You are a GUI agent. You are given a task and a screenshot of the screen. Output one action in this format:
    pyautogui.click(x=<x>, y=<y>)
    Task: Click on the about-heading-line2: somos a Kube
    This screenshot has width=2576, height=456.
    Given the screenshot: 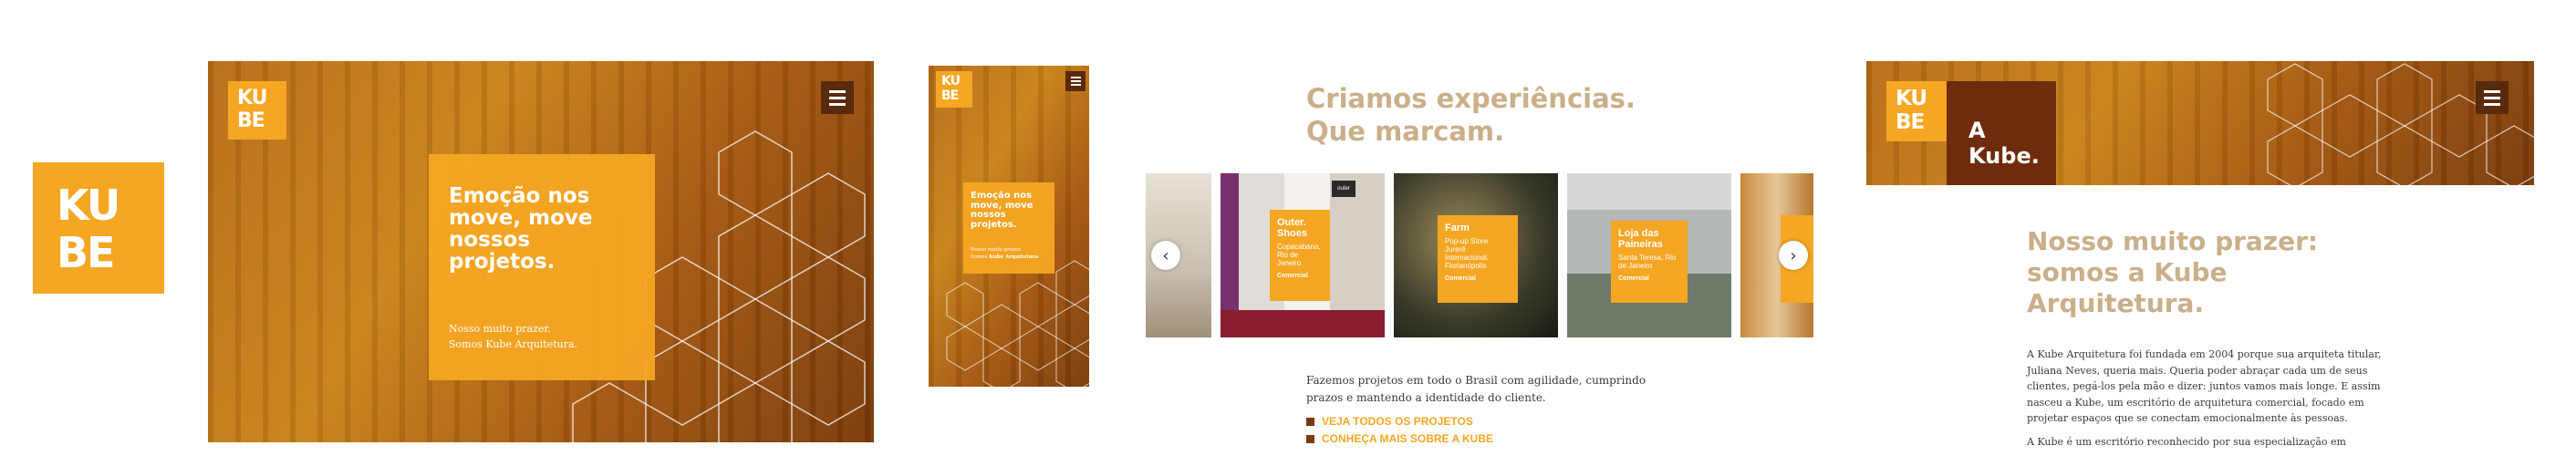 What is the action you would take?
    pyautogui.click(x=2127, y=273)
    